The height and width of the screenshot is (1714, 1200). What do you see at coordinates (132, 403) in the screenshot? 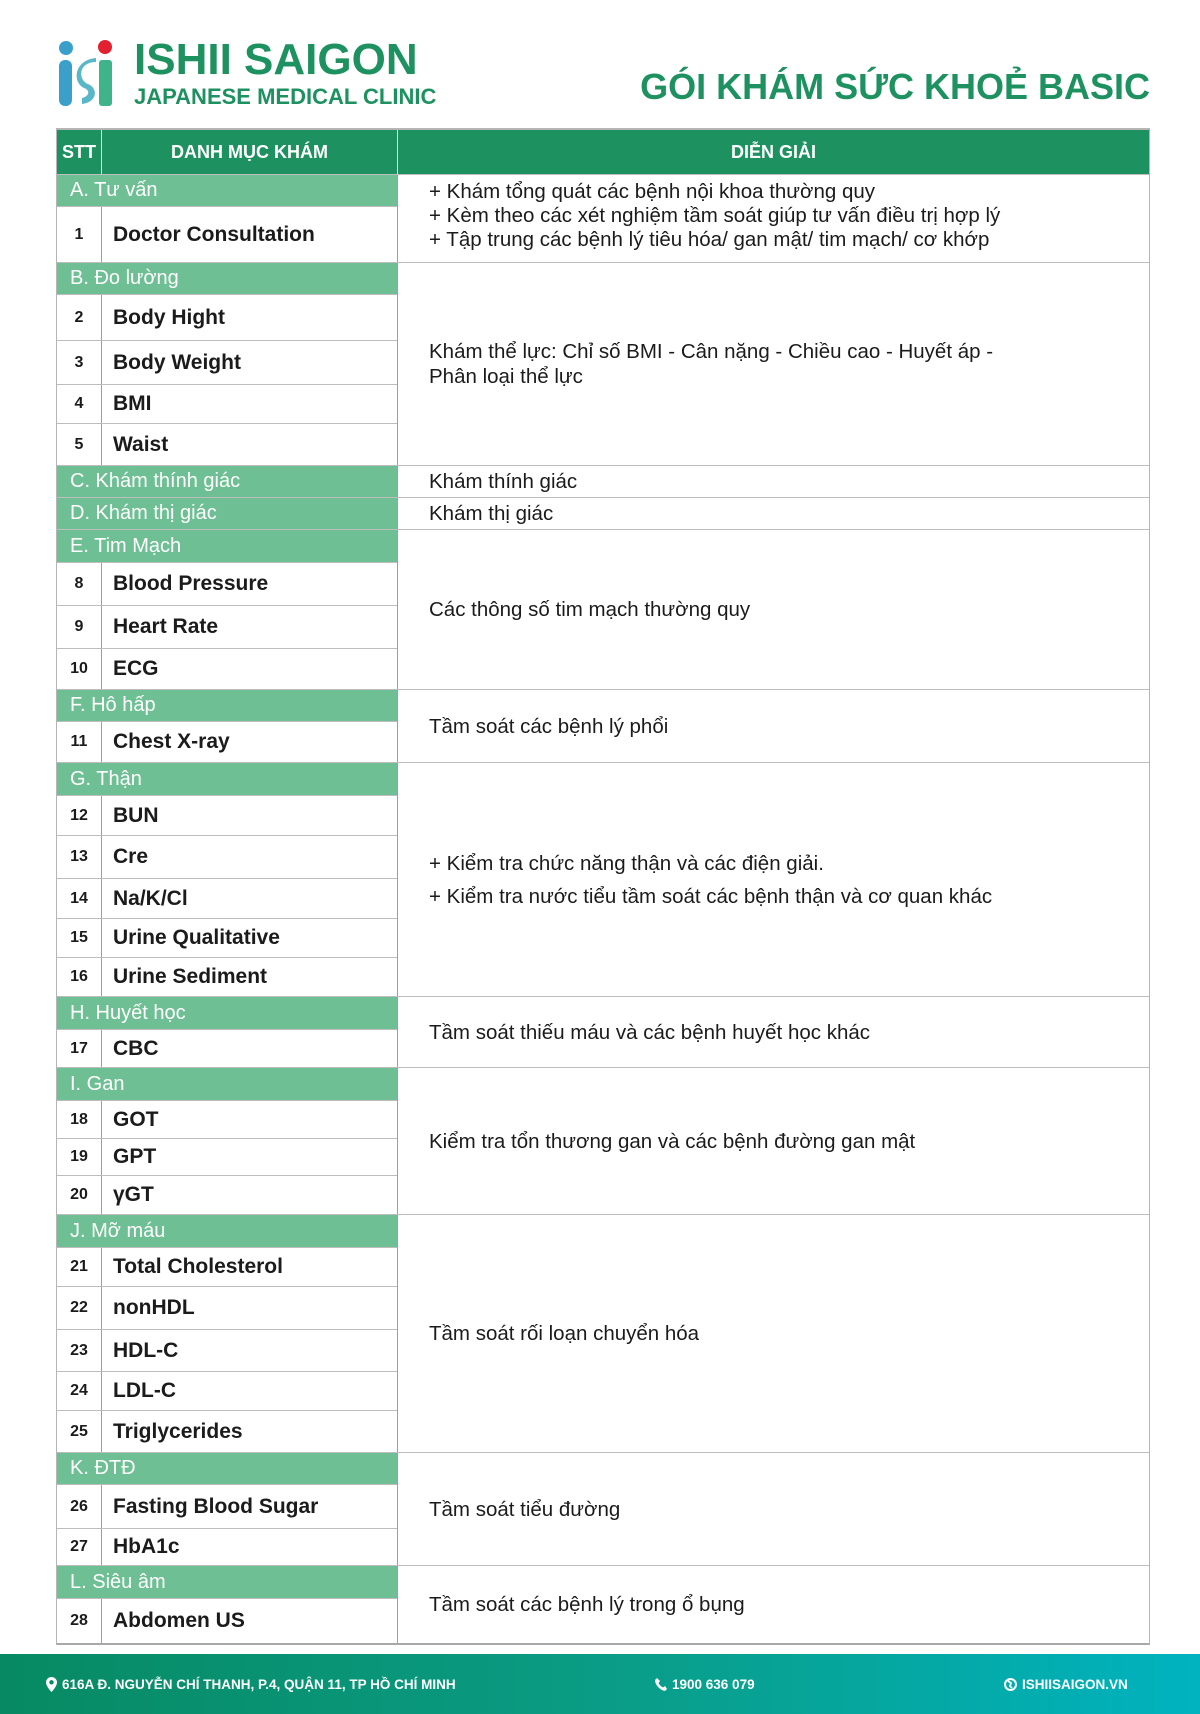
I see `exam-item-name: BMI` at bounding box center [132, 403].